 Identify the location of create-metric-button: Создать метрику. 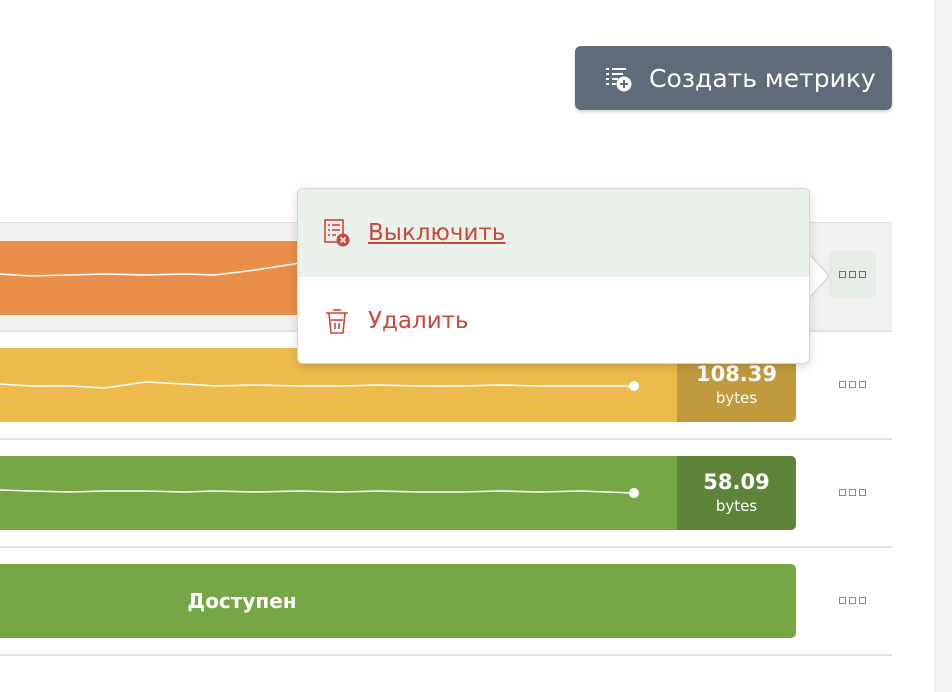
(733, 78).